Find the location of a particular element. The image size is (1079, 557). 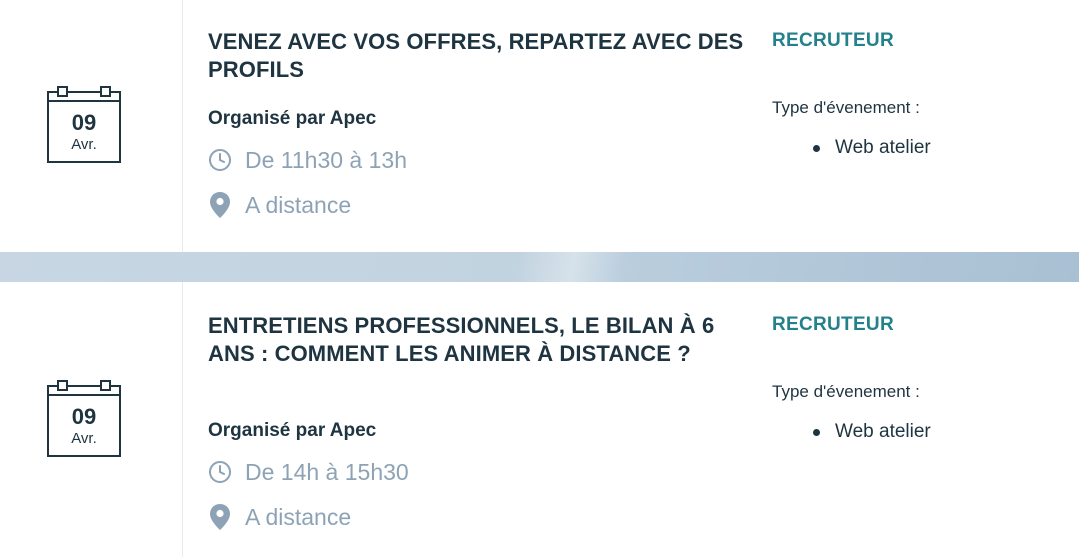

event-time-text: De 14h à 15h30 is located at coordinates (327, 472).